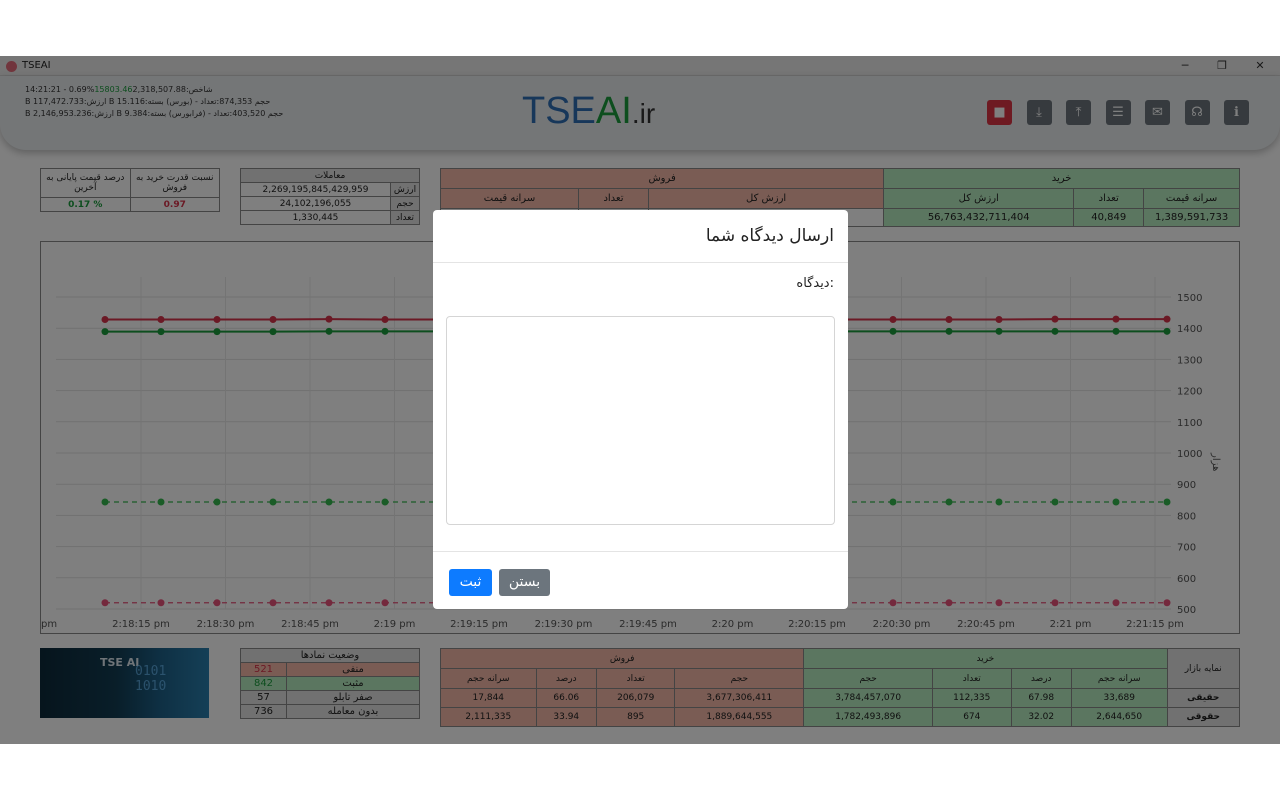 The height and width of the screenshot is (800, 1280). Describe the element at coordinates (470, 582) in the screenshot. I see `submit-button: ثبت` at that location.